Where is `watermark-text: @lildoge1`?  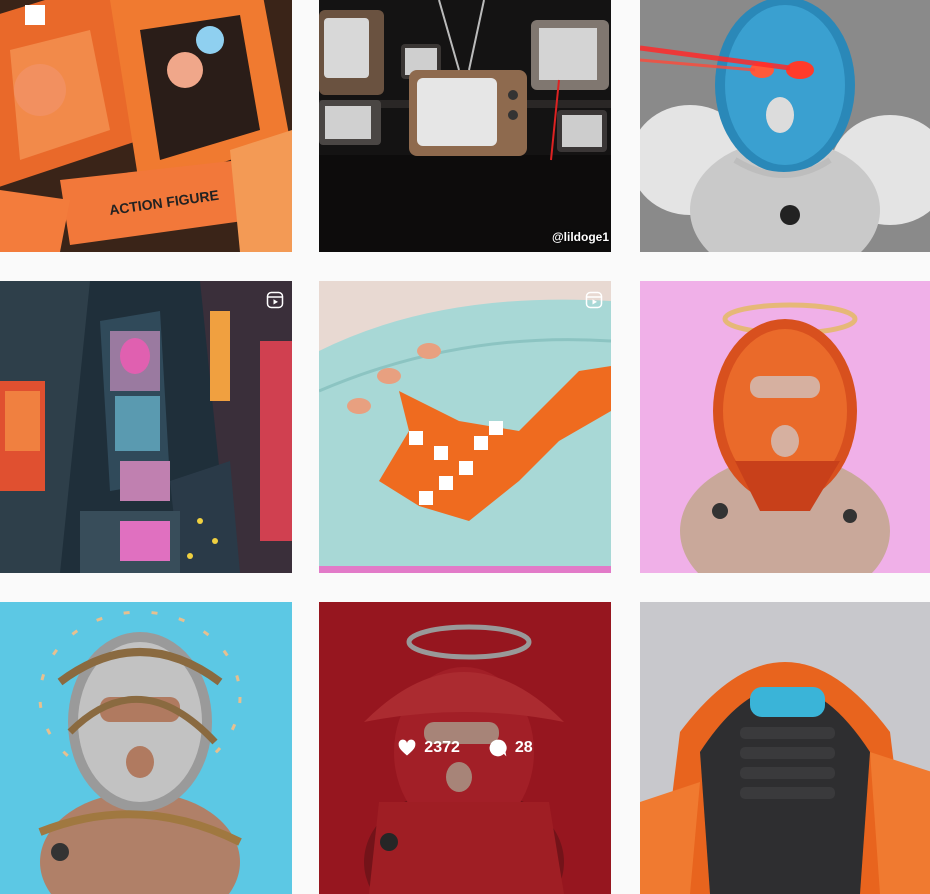
watermark-text: @lildoge1 is located at coordinates (580, 237).